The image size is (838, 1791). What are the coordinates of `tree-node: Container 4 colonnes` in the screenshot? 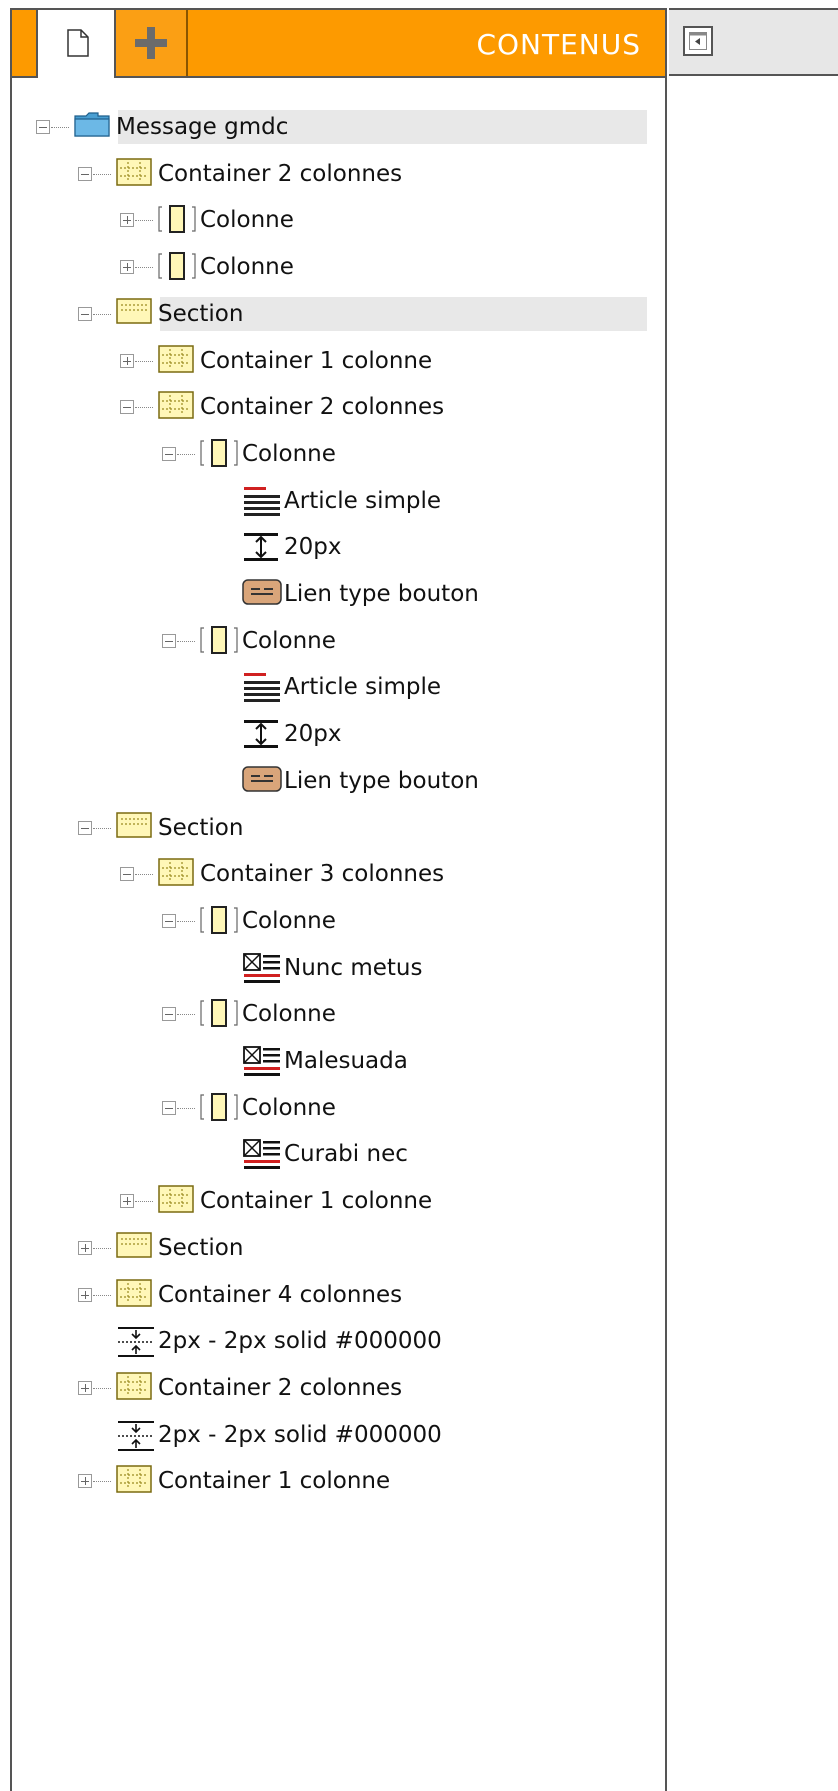 It's located at (338, 1295).